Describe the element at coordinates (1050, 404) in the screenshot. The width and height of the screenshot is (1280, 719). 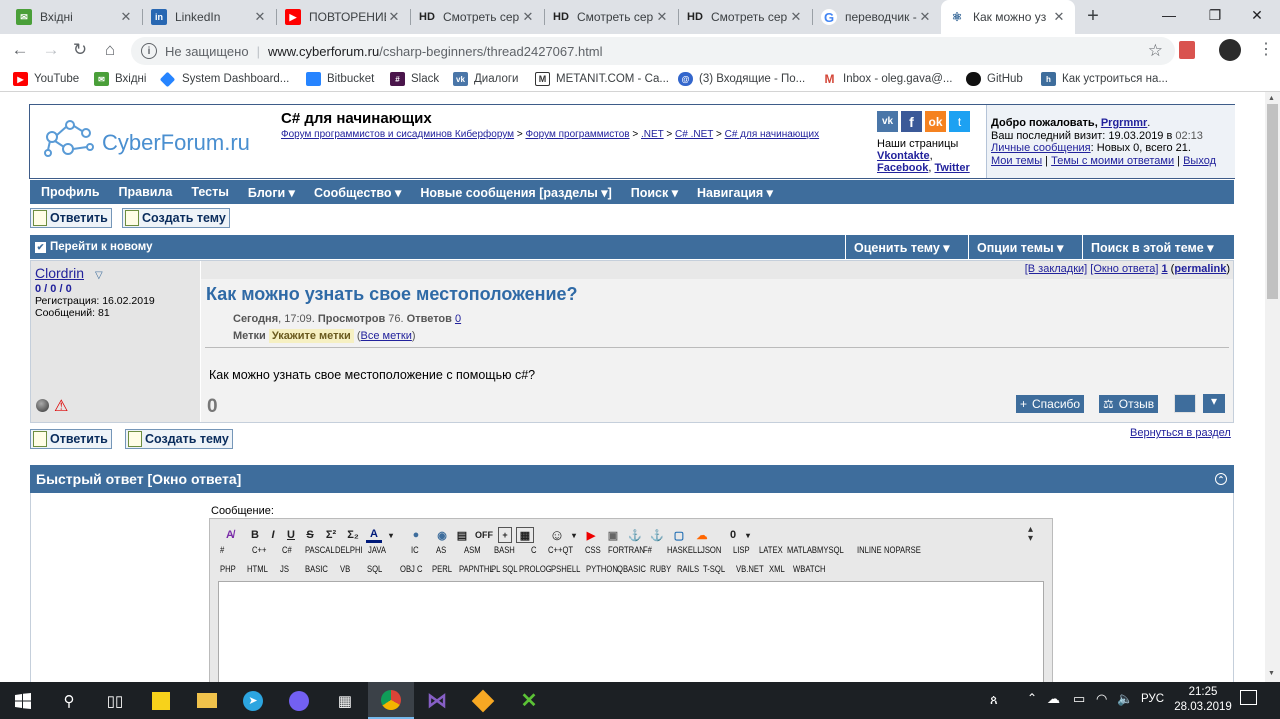
I see `thanks-button: + Спасибо` at that location.